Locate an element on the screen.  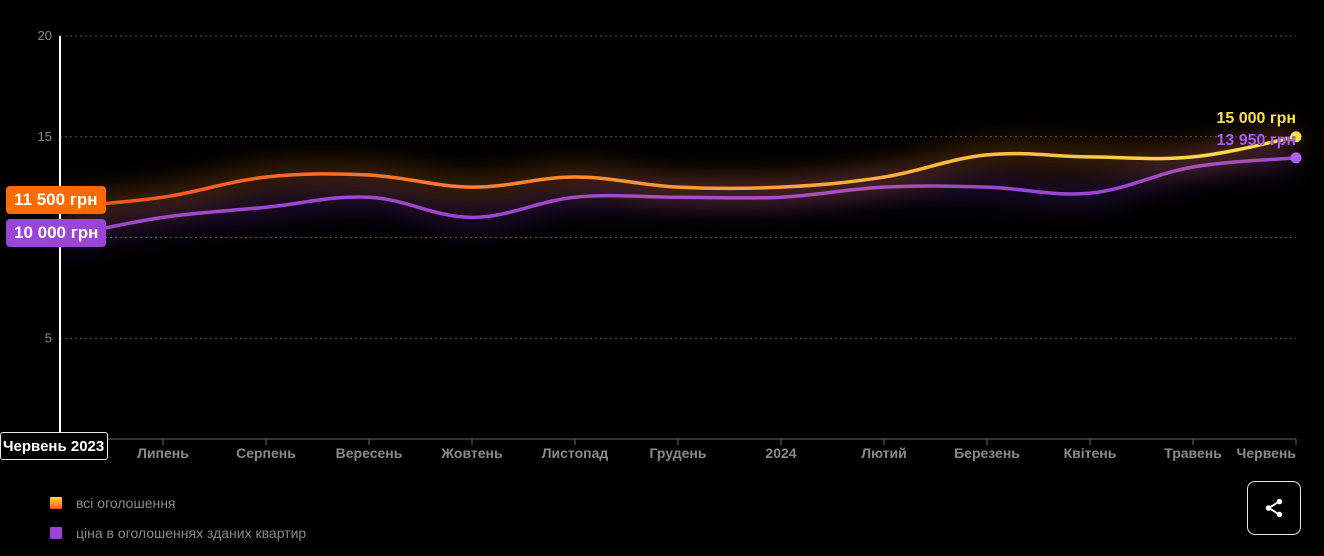
share-button is located at coordinates (1274, 508).